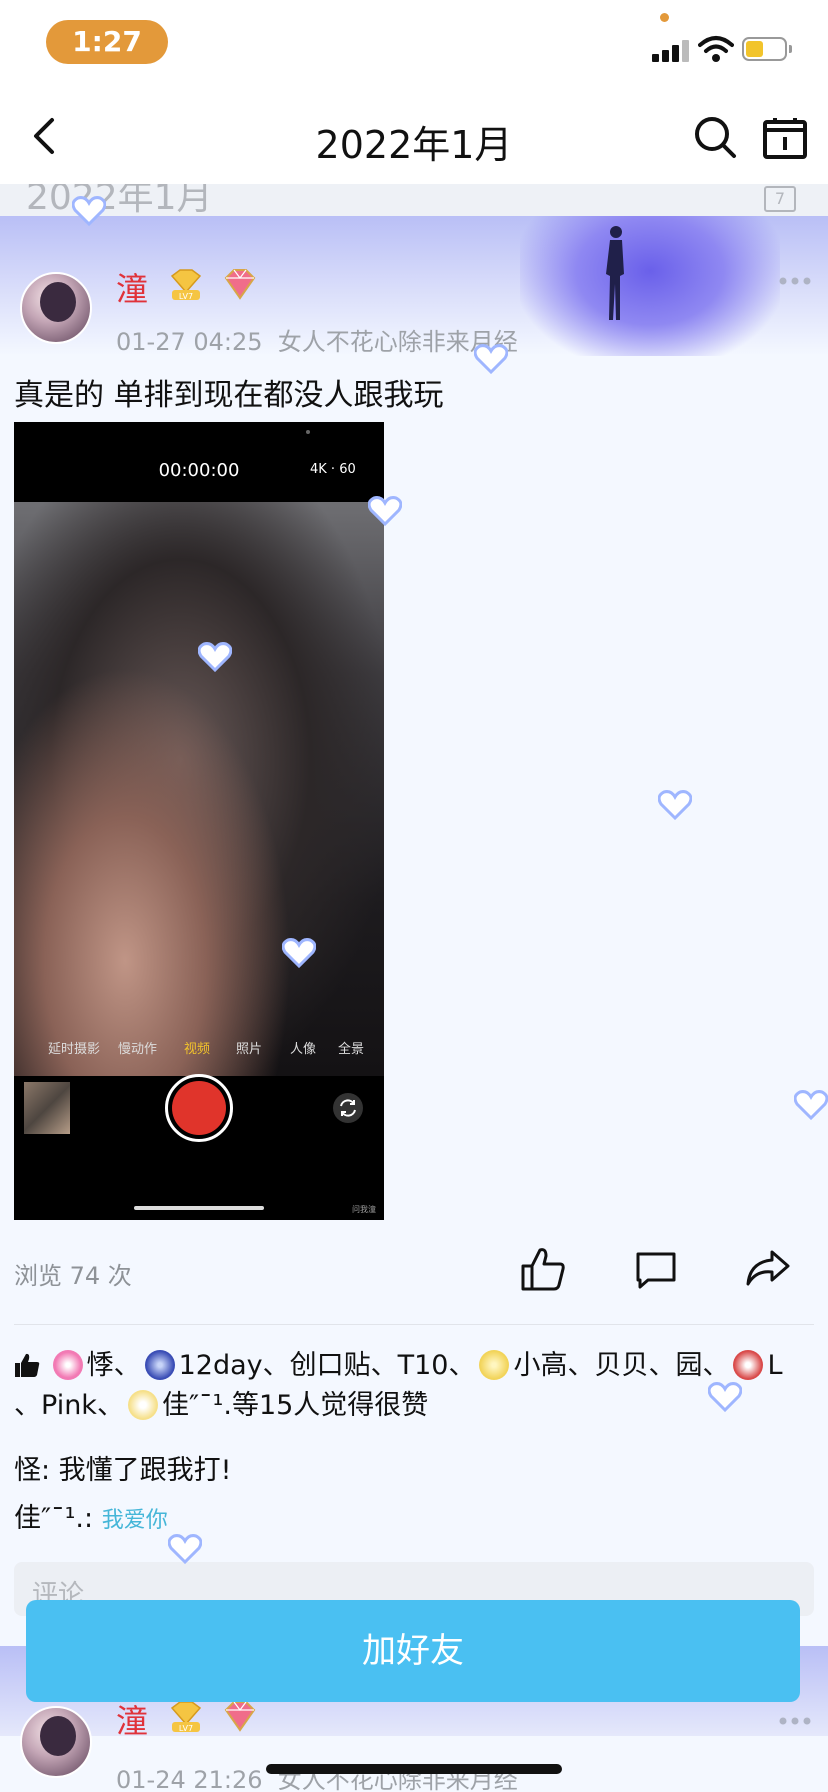 Image resolution: width=828 pixels, height=1792 pixels. Describe the element at coordinates (46, 136) in the screenshot. I see `back-icon` at that location.